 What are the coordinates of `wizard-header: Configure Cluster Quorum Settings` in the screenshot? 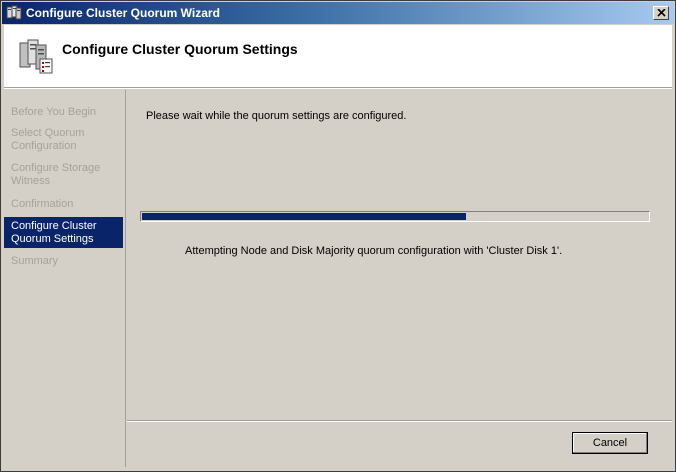 It's located at (338, 56).